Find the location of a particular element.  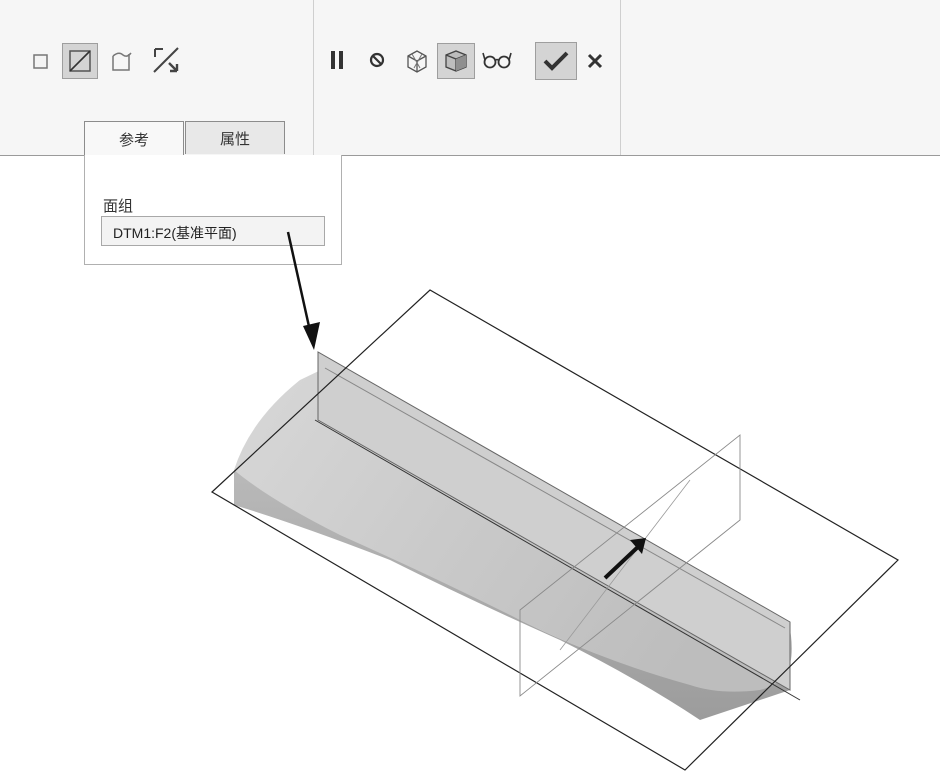

datum-plane-secondary is located at coordinates (630, 565).